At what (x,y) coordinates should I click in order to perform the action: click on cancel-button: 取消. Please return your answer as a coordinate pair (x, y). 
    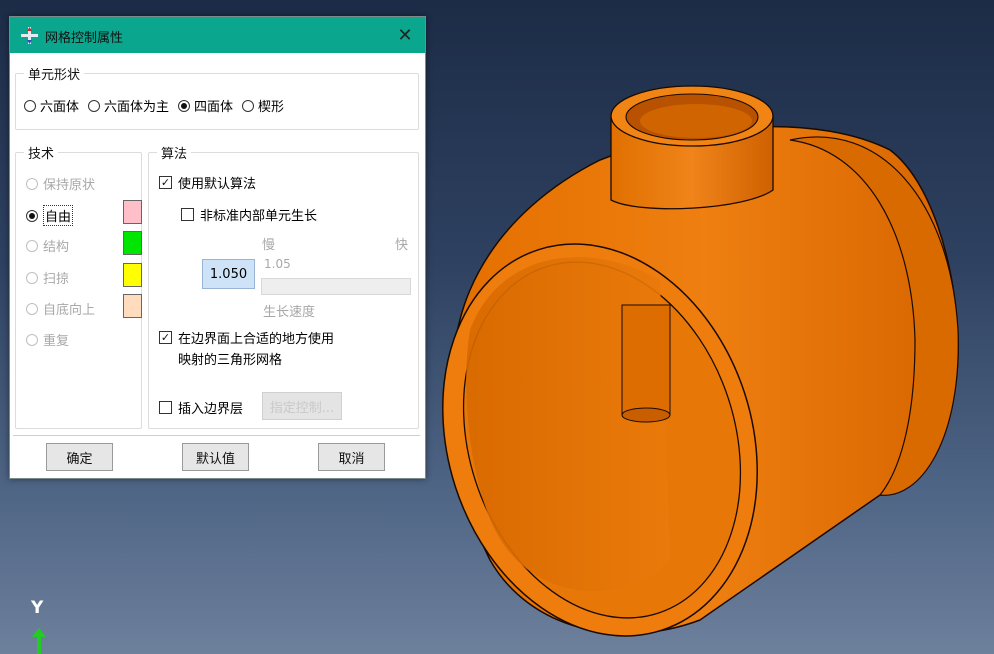
    Looking at the image, I should click on (351, 457).